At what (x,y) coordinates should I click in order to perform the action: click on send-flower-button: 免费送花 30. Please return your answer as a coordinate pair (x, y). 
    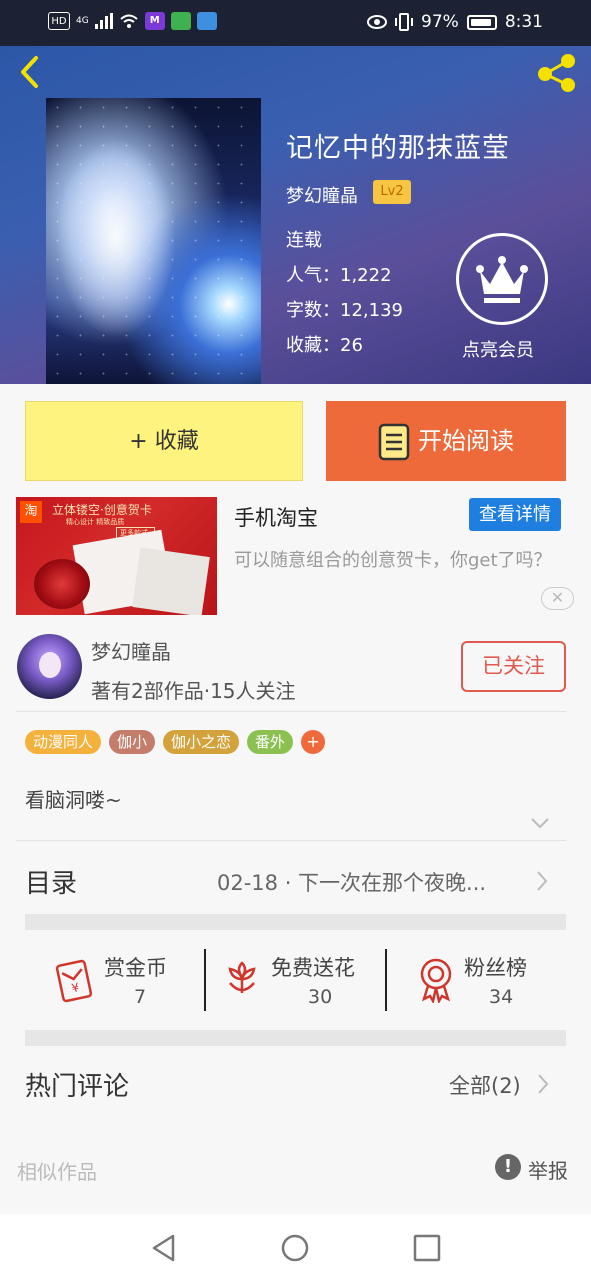
    Looking at the image, I should click on (297, 980).